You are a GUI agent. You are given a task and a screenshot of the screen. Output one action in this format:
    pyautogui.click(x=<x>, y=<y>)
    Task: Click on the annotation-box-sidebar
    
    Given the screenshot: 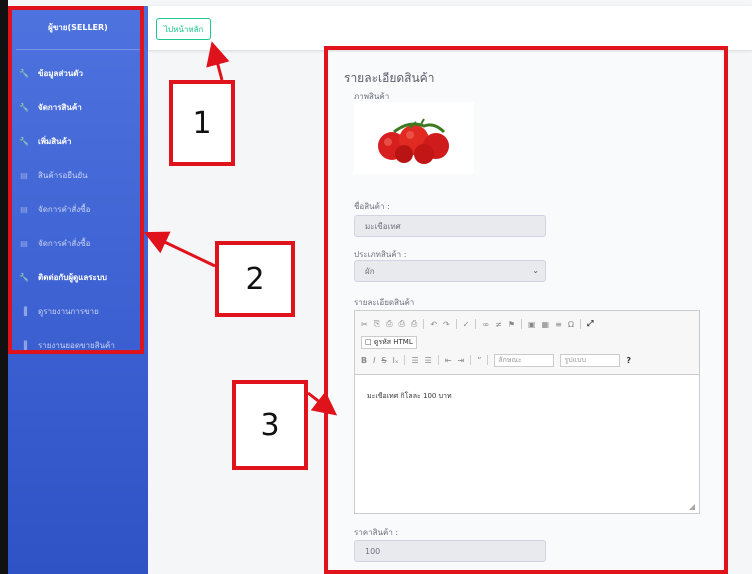 What is the action you would take?
    pyautogui.click(x=76, y=180)
    